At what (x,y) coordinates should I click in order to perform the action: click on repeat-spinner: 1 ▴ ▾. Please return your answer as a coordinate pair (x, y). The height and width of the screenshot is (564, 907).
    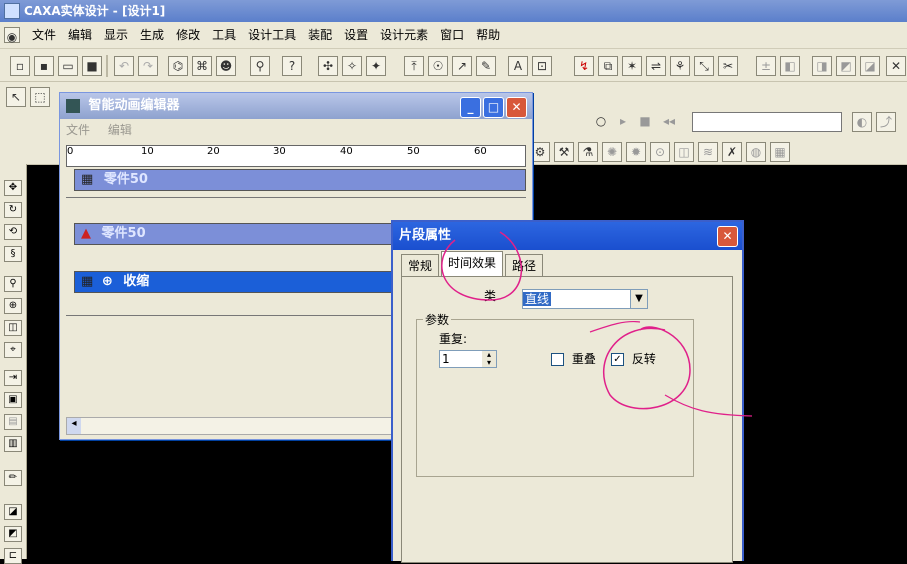
    Looking at the image, I should click on (468, 359).